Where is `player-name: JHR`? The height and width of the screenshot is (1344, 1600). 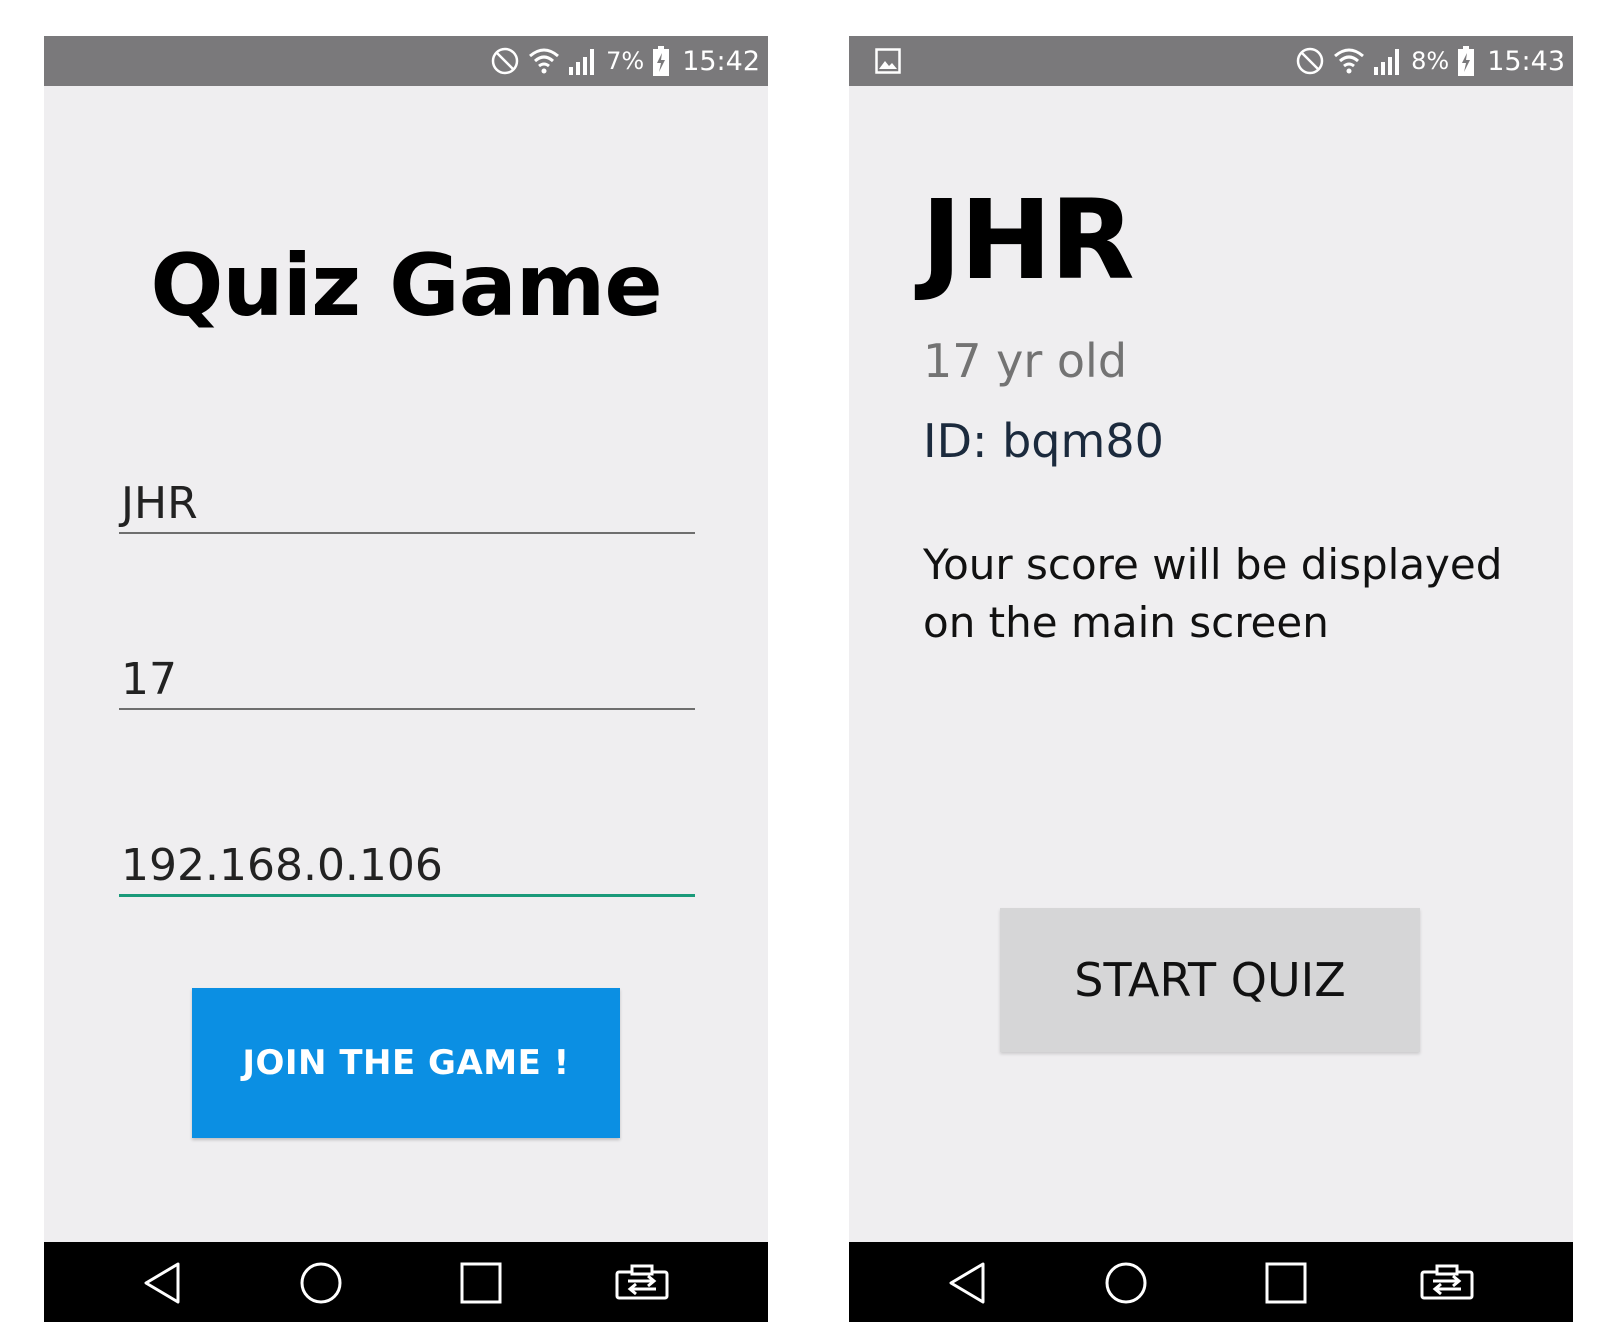 player-name: JHR is located at coordinates (1028, 240).